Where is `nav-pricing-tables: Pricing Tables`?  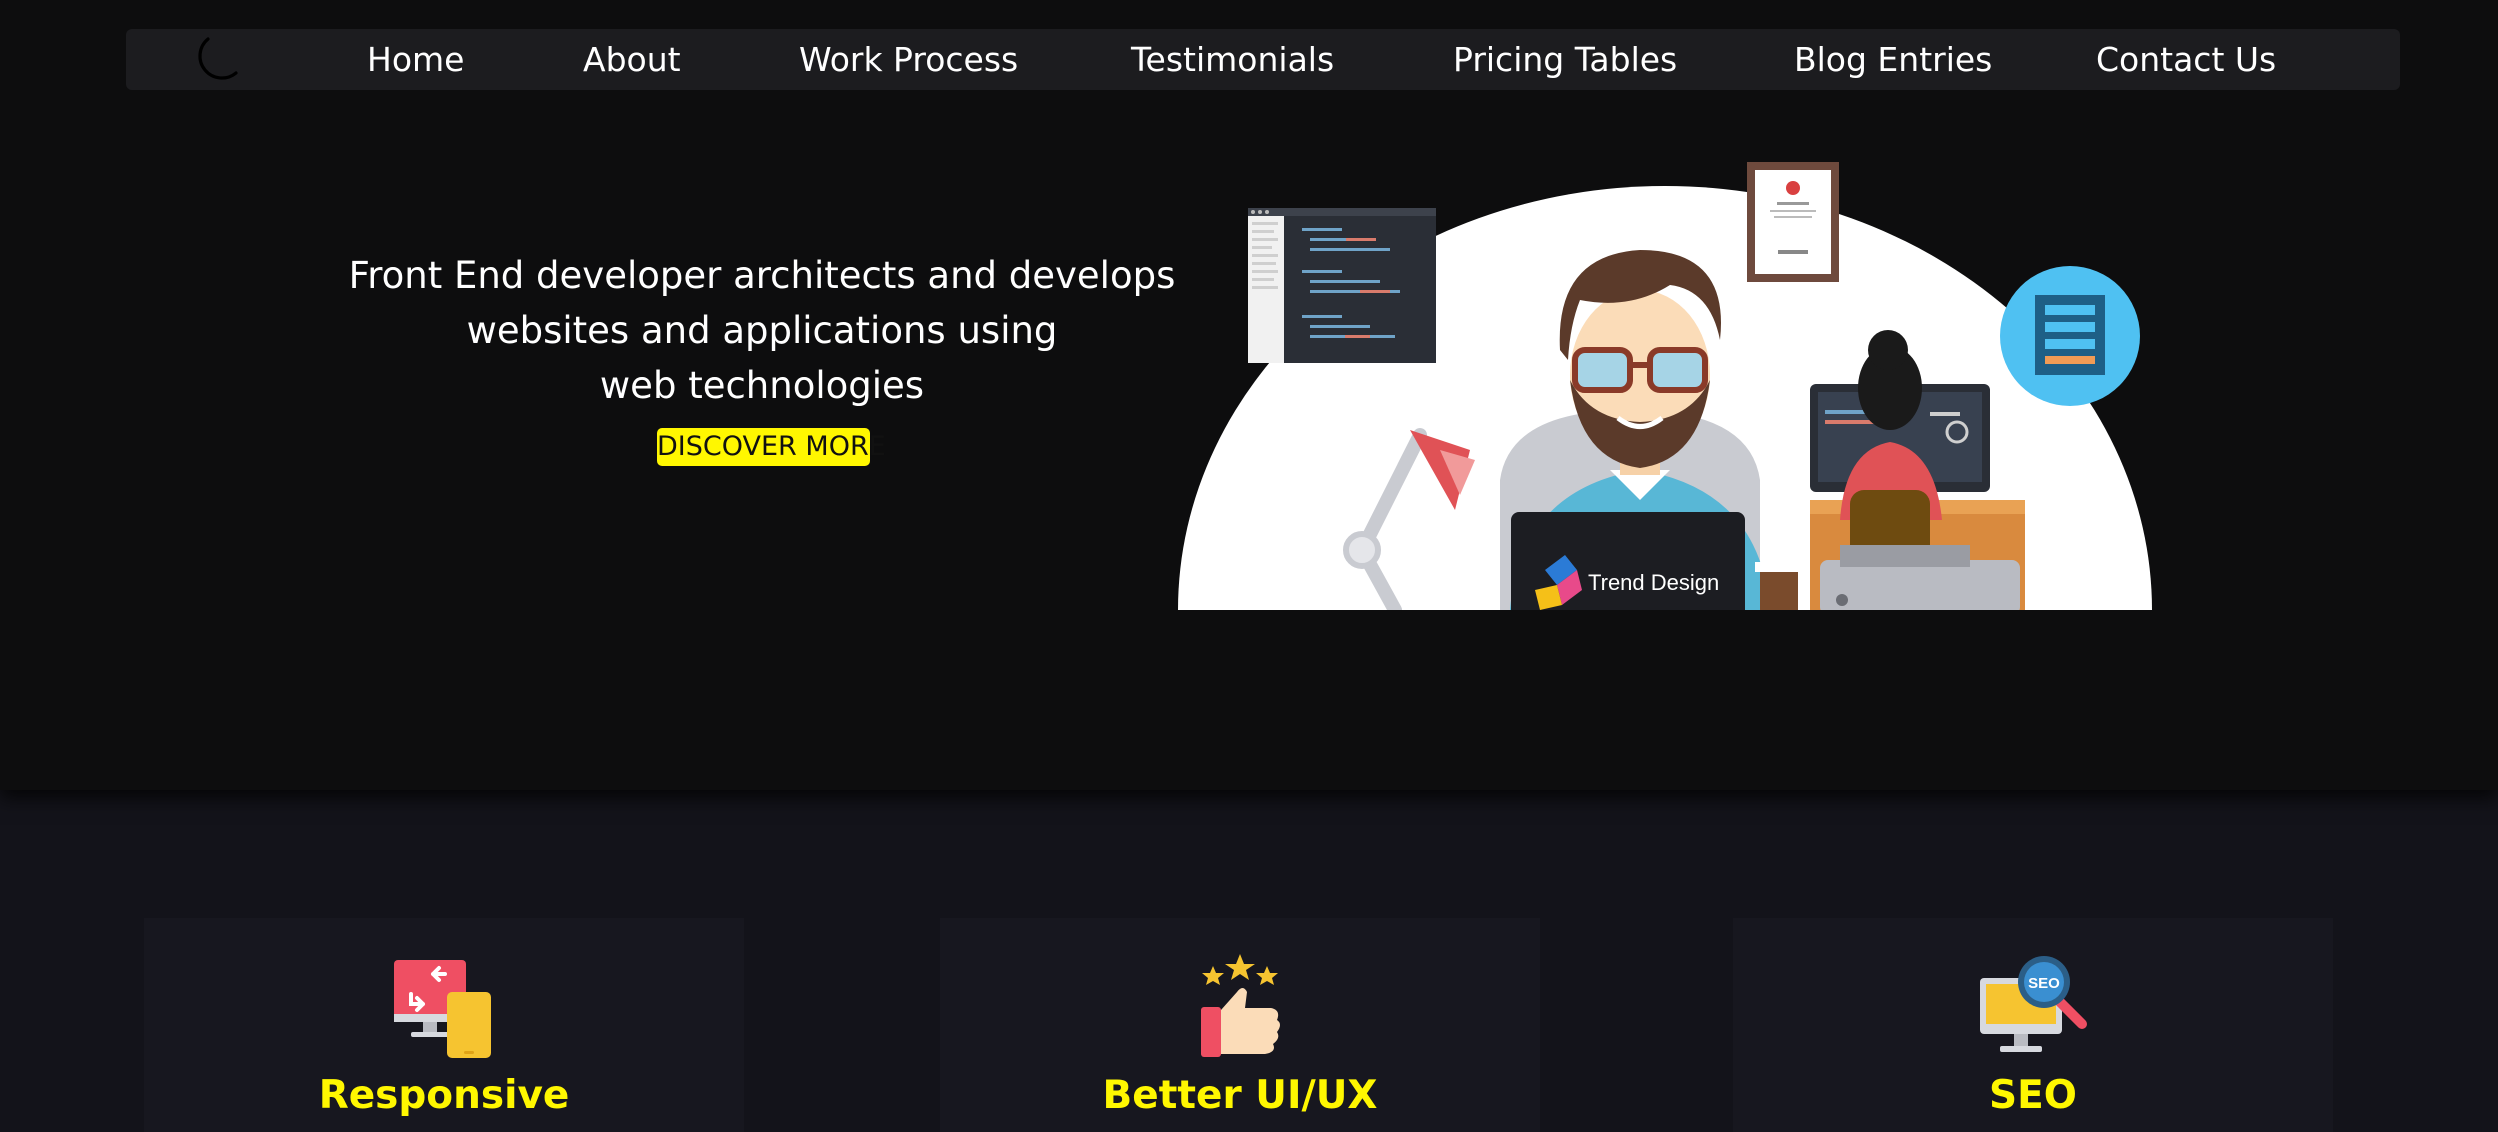 nav-pricing-tables: Pricing Tables is located at coordinates (1565, 59).